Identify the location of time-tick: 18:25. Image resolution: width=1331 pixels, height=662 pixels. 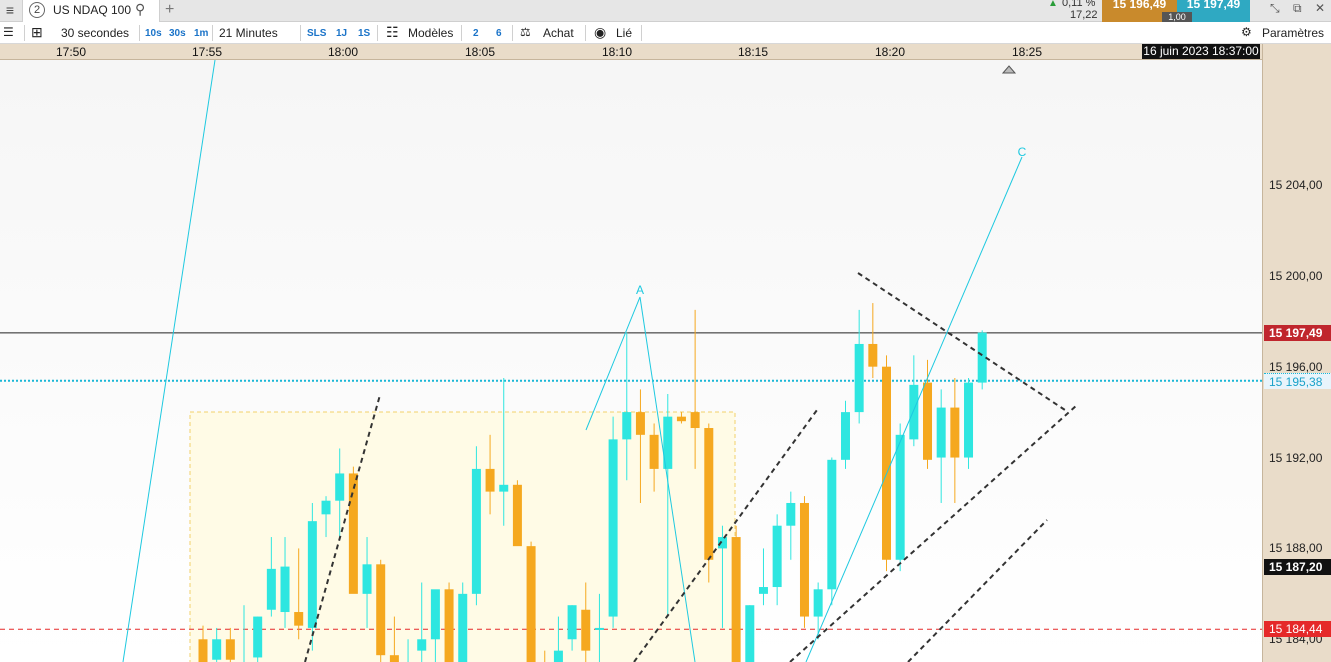
(1027, 52).